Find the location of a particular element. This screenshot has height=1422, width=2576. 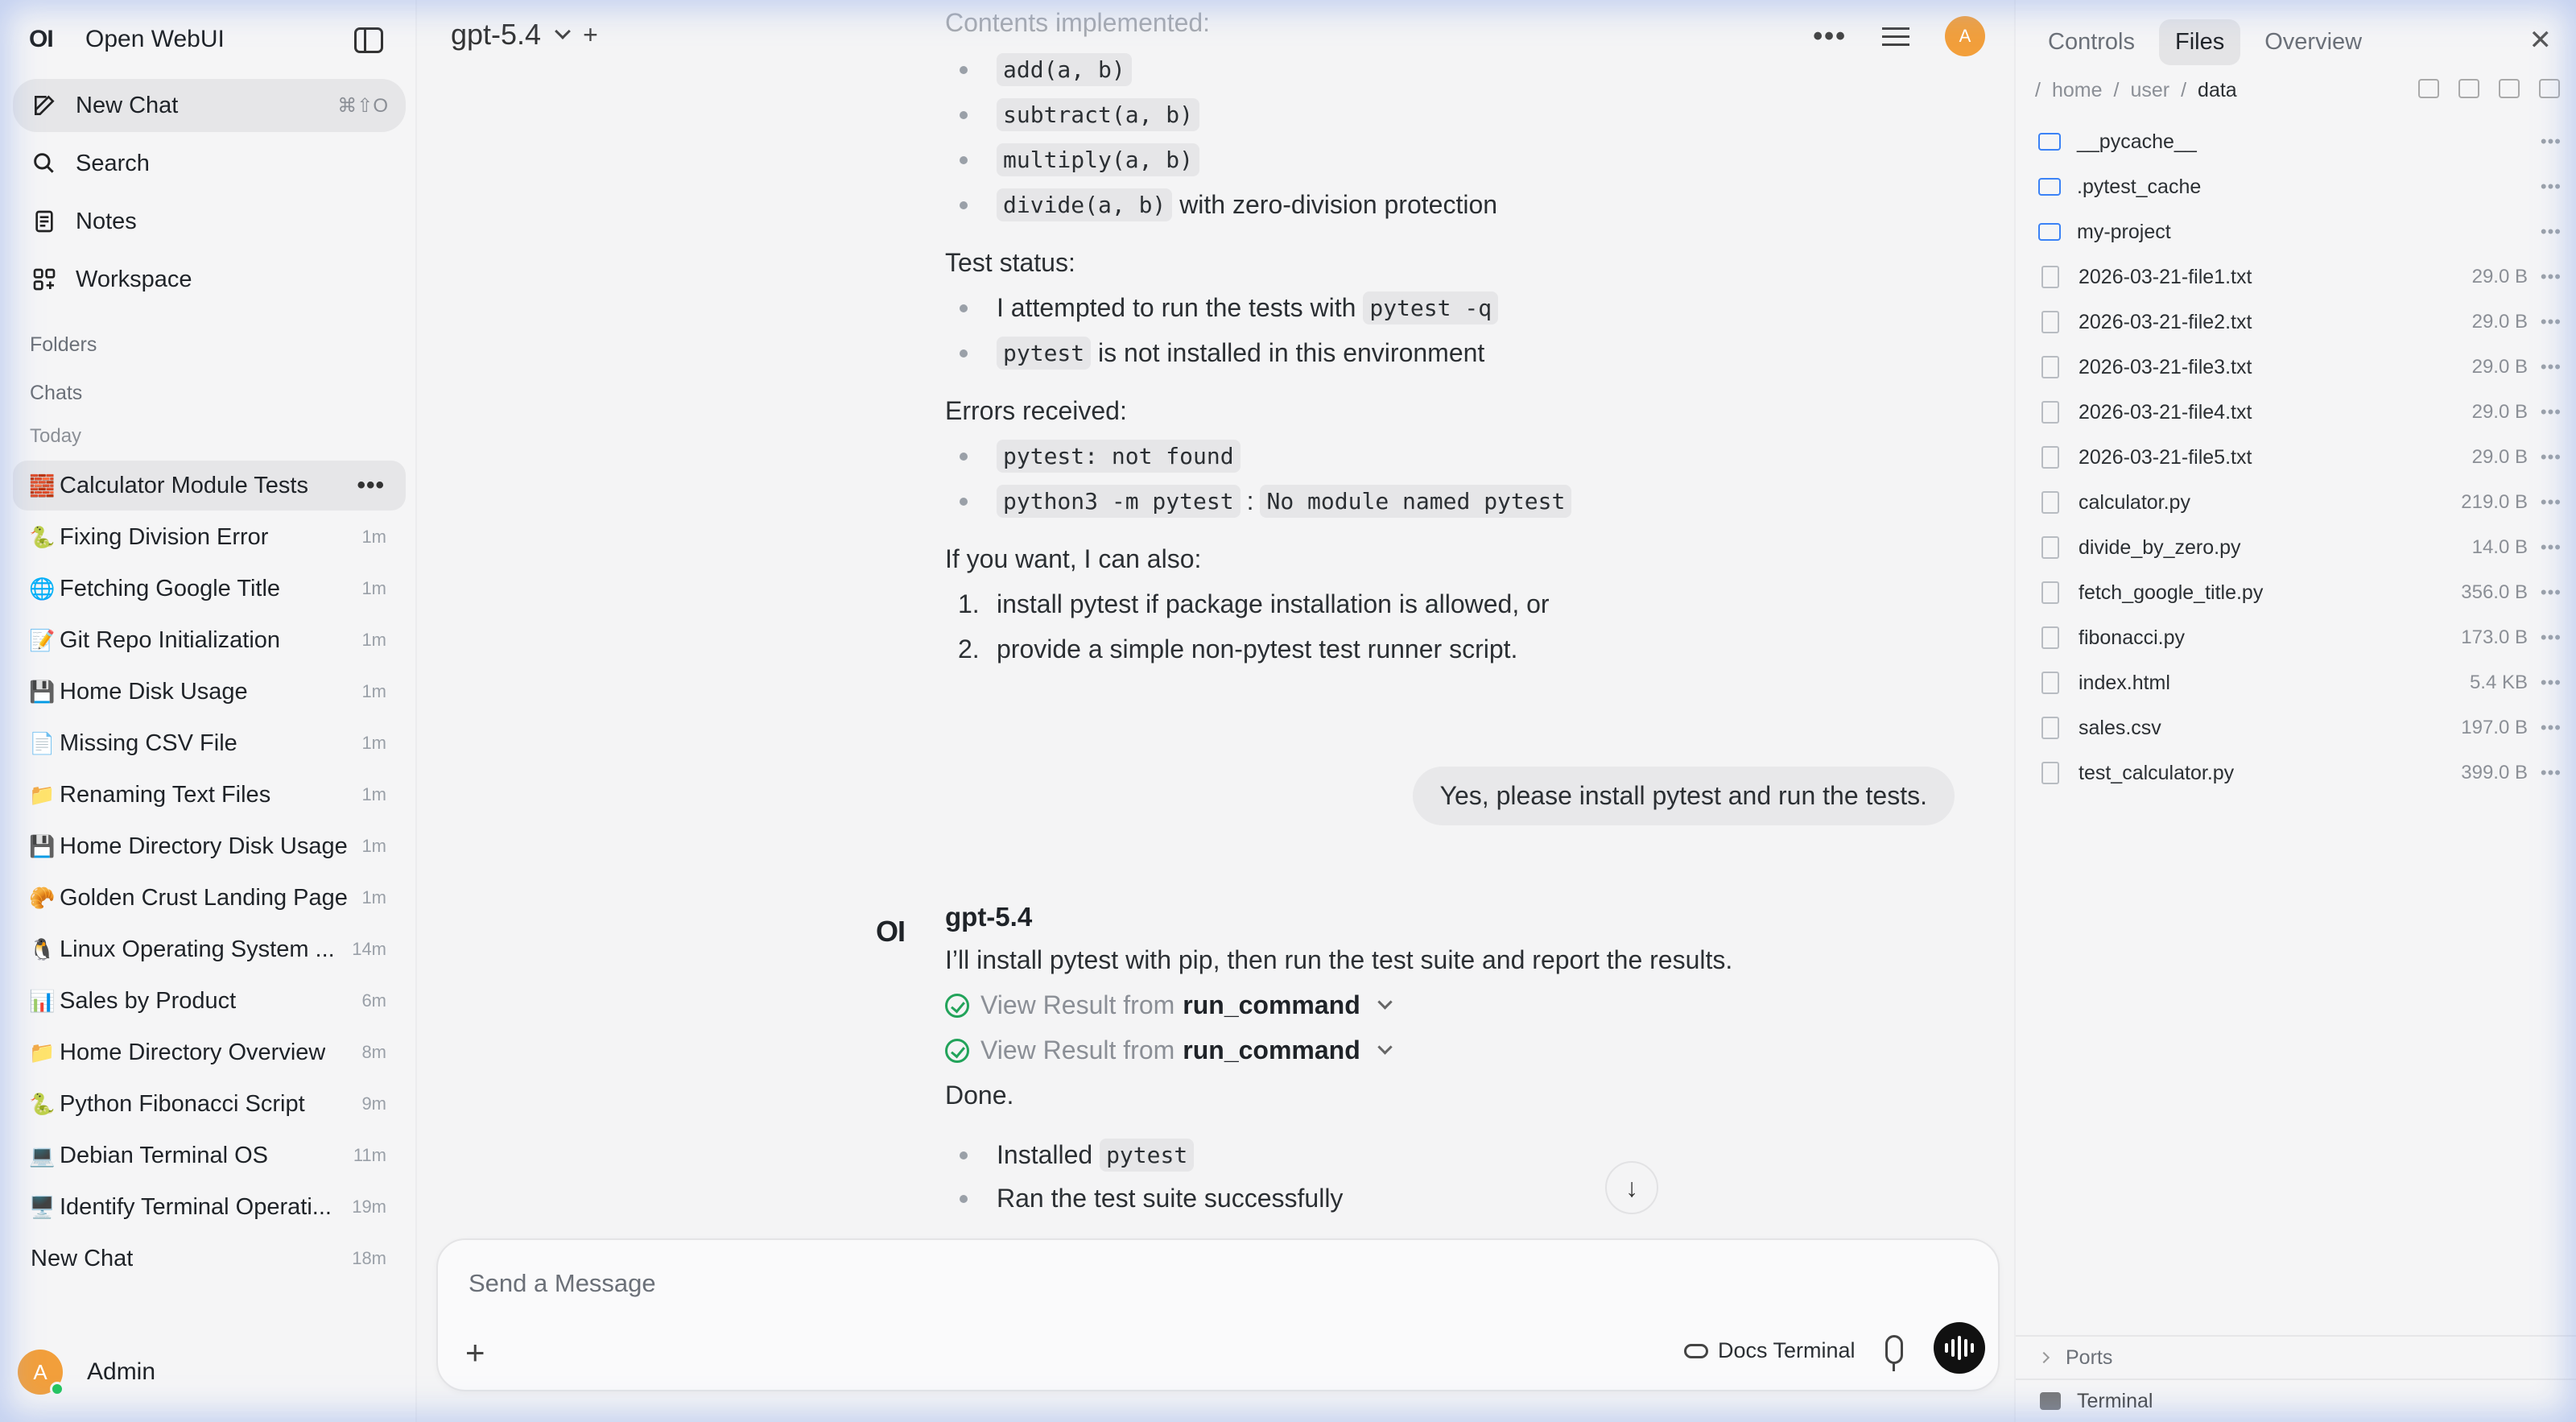

file-row: 2026-03-21-file2.txt 29.0 B ••• is located at coordinates (2301, 322).